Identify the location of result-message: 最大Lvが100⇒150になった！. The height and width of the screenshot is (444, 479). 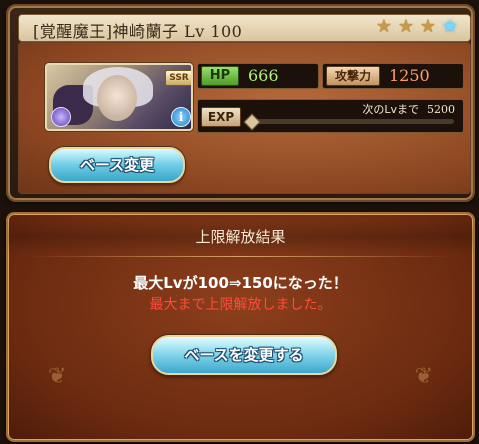
(240, 283).